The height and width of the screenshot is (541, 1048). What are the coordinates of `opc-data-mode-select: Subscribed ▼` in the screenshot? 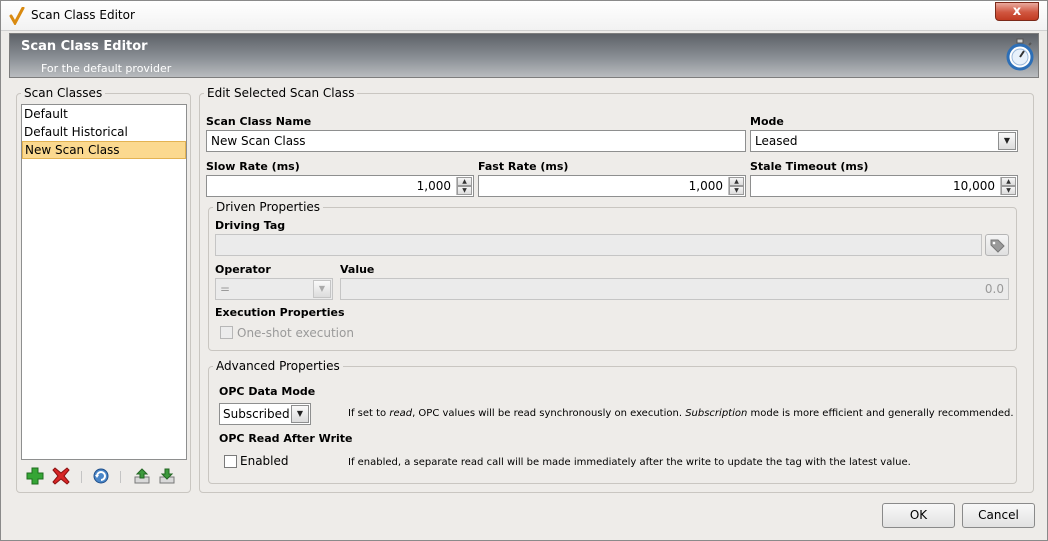 It's located at (265, 414).